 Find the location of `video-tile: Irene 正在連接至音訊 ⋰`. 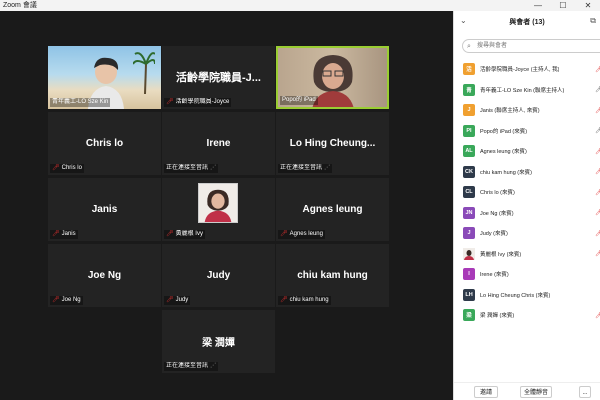

video-tile: Irene 正在連接至音訊 ⋰ is located at coordinates (218, 143).